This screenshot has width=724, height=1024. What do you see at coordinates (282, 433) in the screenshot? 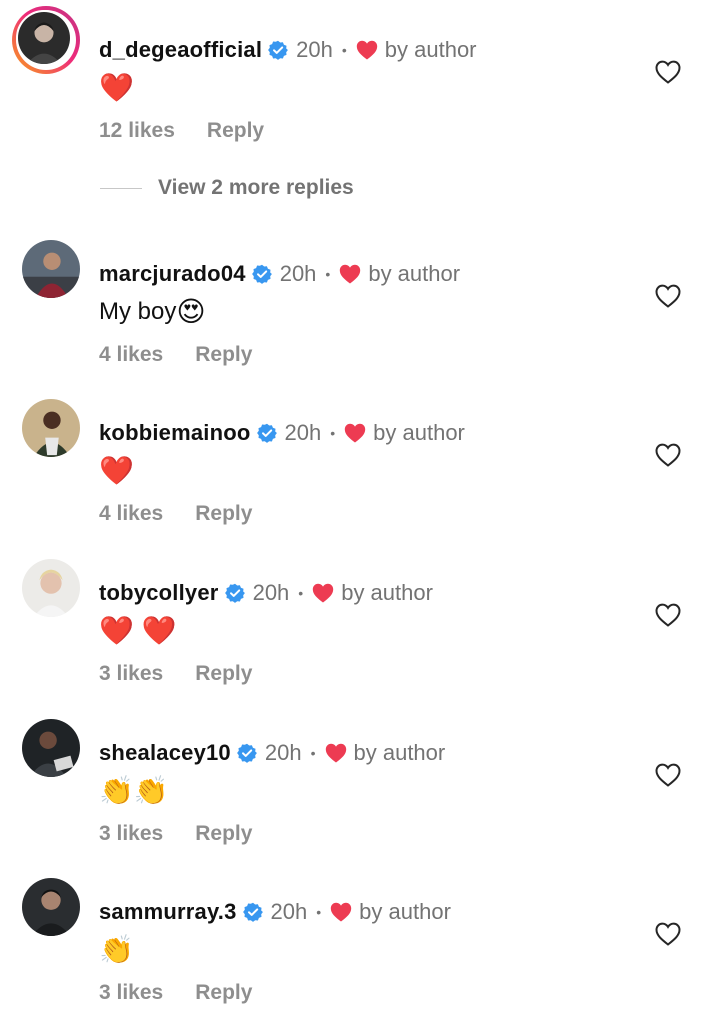
I see `comment-header: kobbiemainoo 20h • by author` at bounding box center [282, 433].